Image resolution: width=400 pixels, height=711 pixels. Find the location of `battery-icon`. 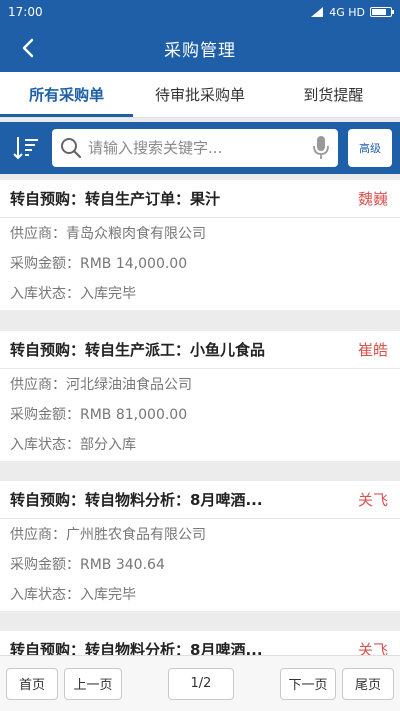

battery-icon is located at coordinates (382, 12).